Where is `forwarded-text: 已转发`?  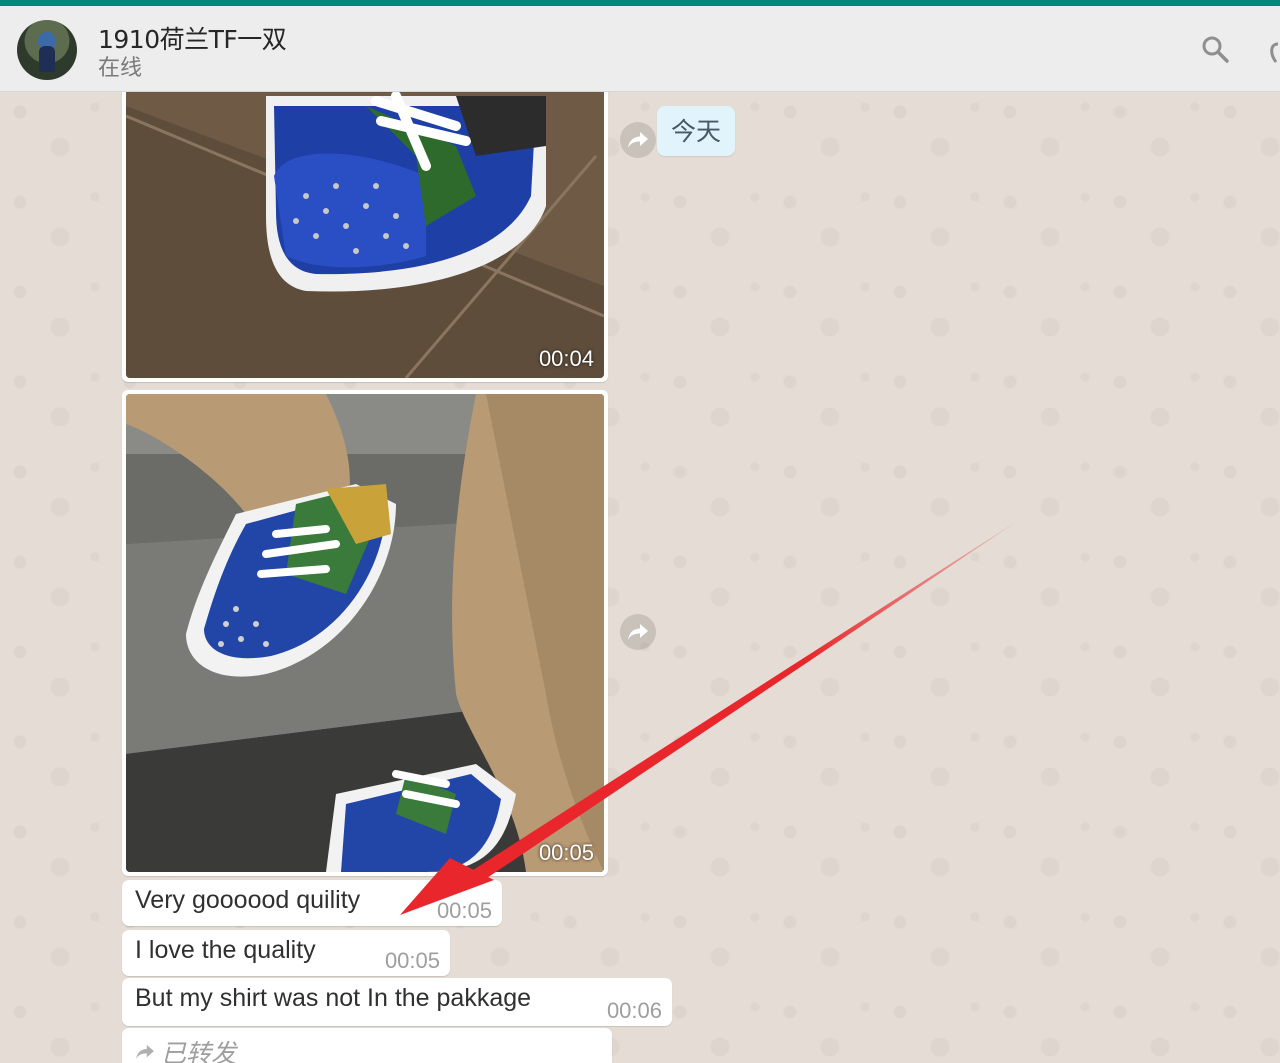 forwarded-text: 已转发 is located at coordinates (199, 1051).